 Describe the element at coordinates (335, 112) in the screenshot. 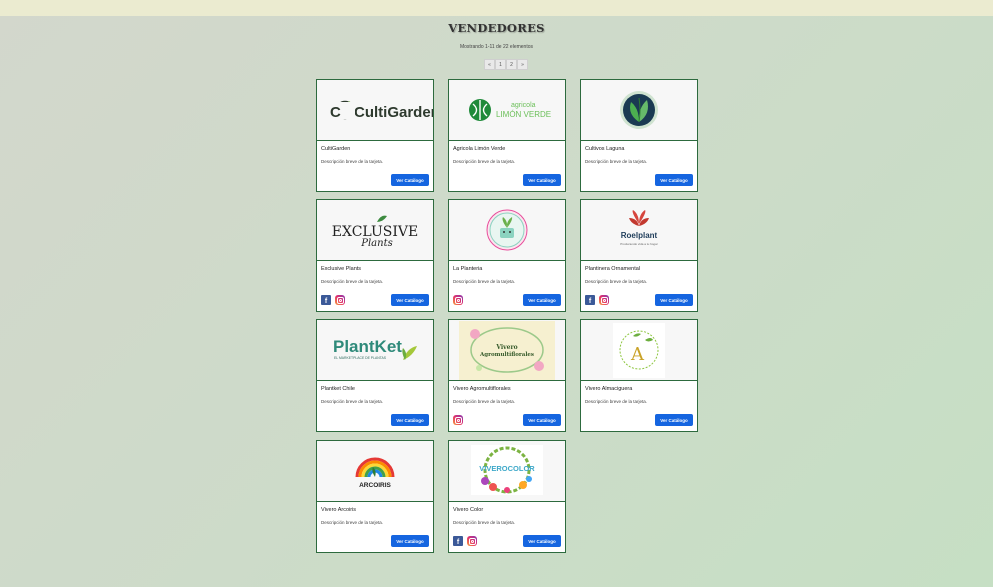

I see `svg-text: C` at that location.